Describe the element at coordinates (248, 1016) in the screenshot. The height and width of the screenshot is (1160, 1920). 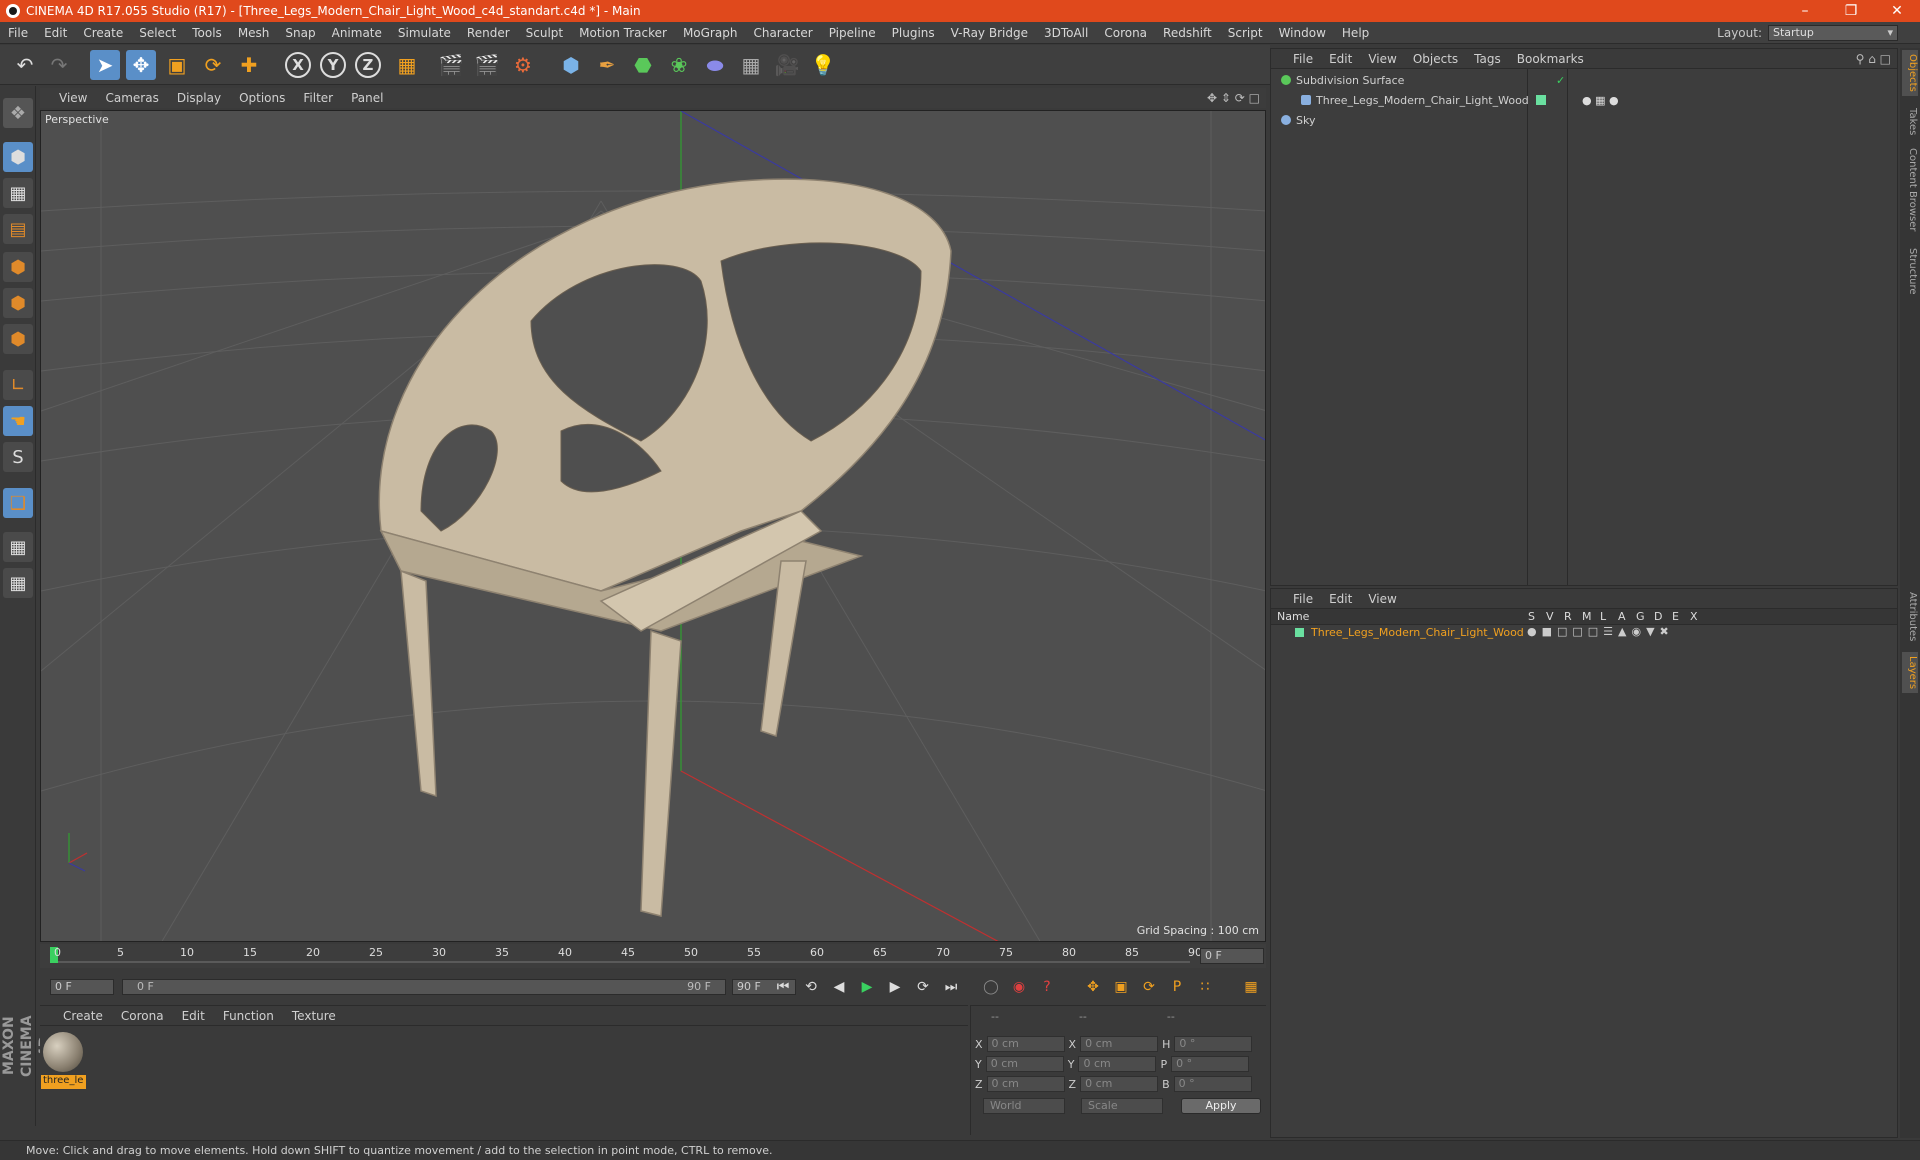
I see `material-menu-function: Function` at that location.